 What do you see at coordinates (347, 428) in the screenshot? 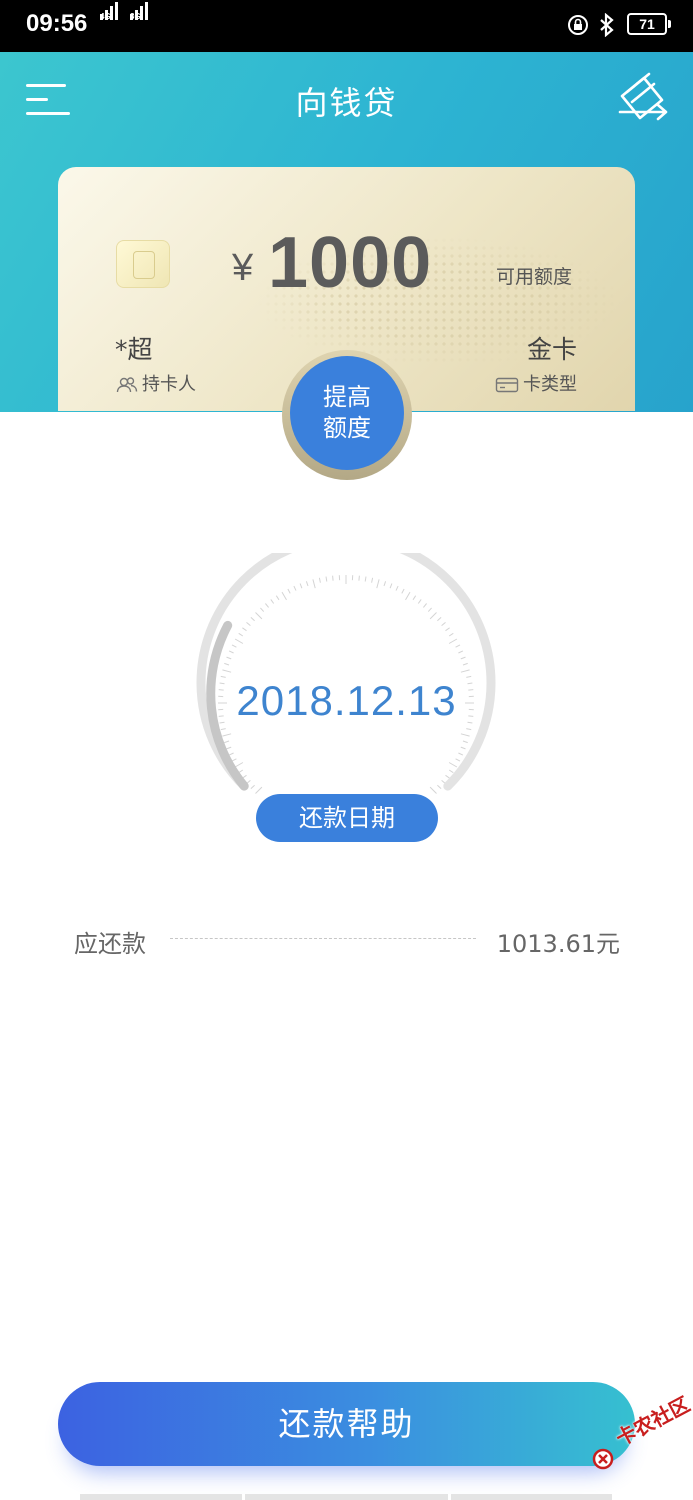
I see `raise-limit-line2: 额度` at bounding box center [347, 428].